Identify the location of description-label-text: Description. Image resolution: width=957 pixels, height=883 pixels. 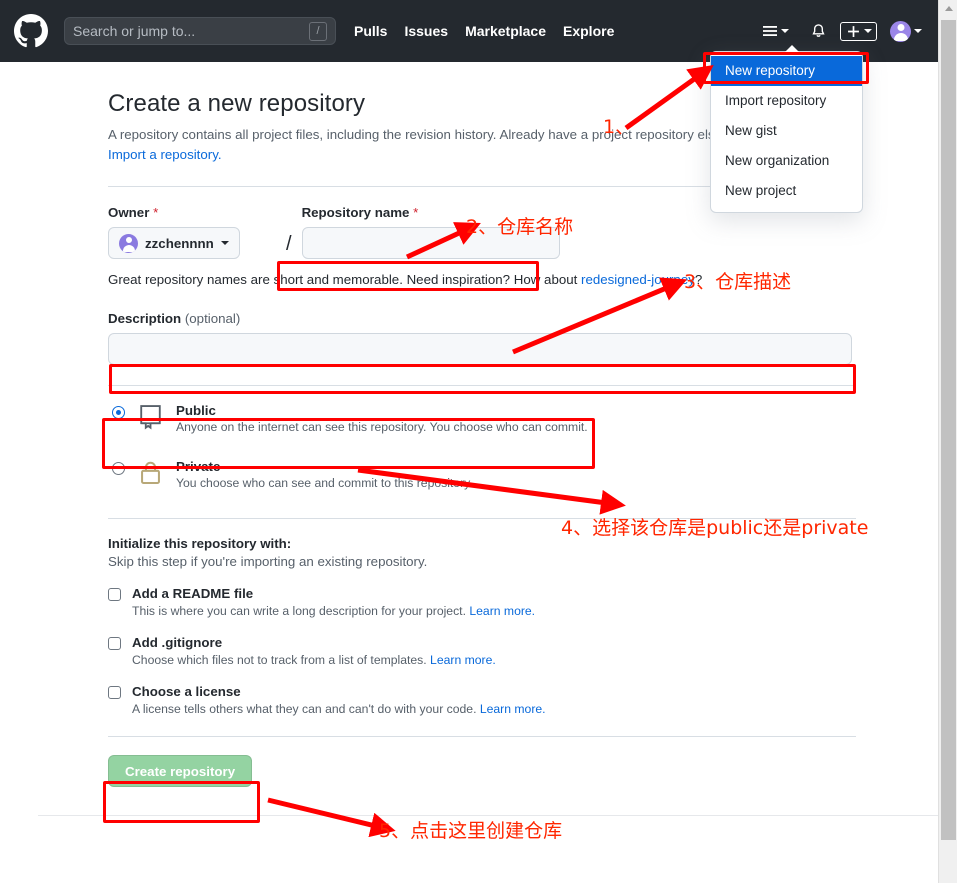
(145, 318).